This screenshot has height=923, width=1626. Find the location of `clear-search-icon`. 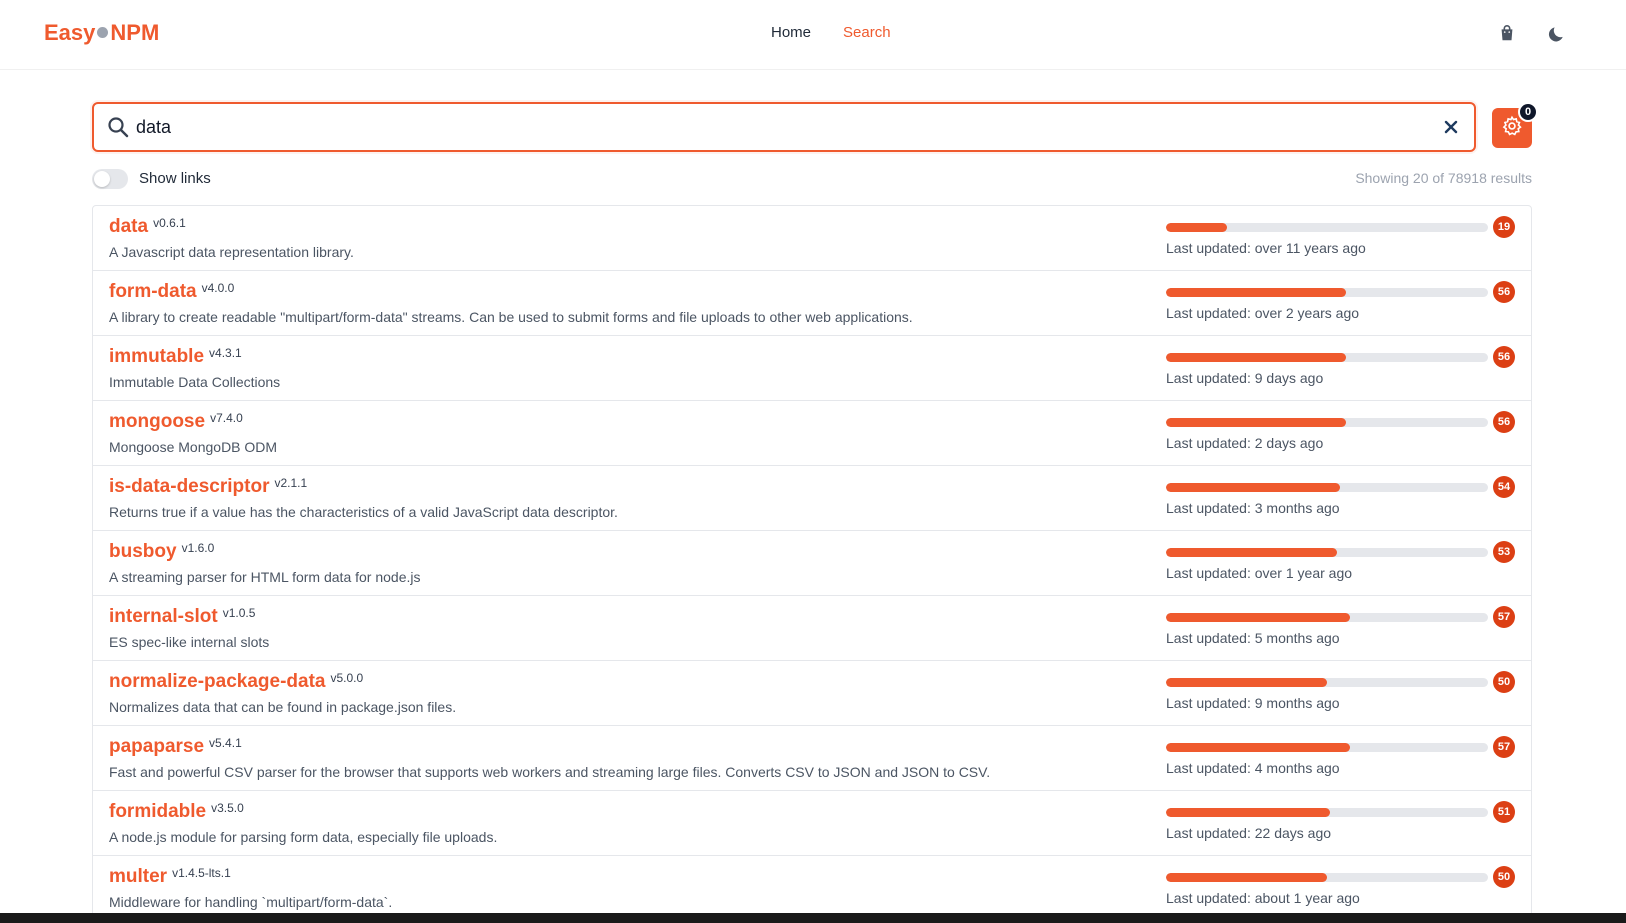

clear-search-icon is located at coordinates (1451, 127).